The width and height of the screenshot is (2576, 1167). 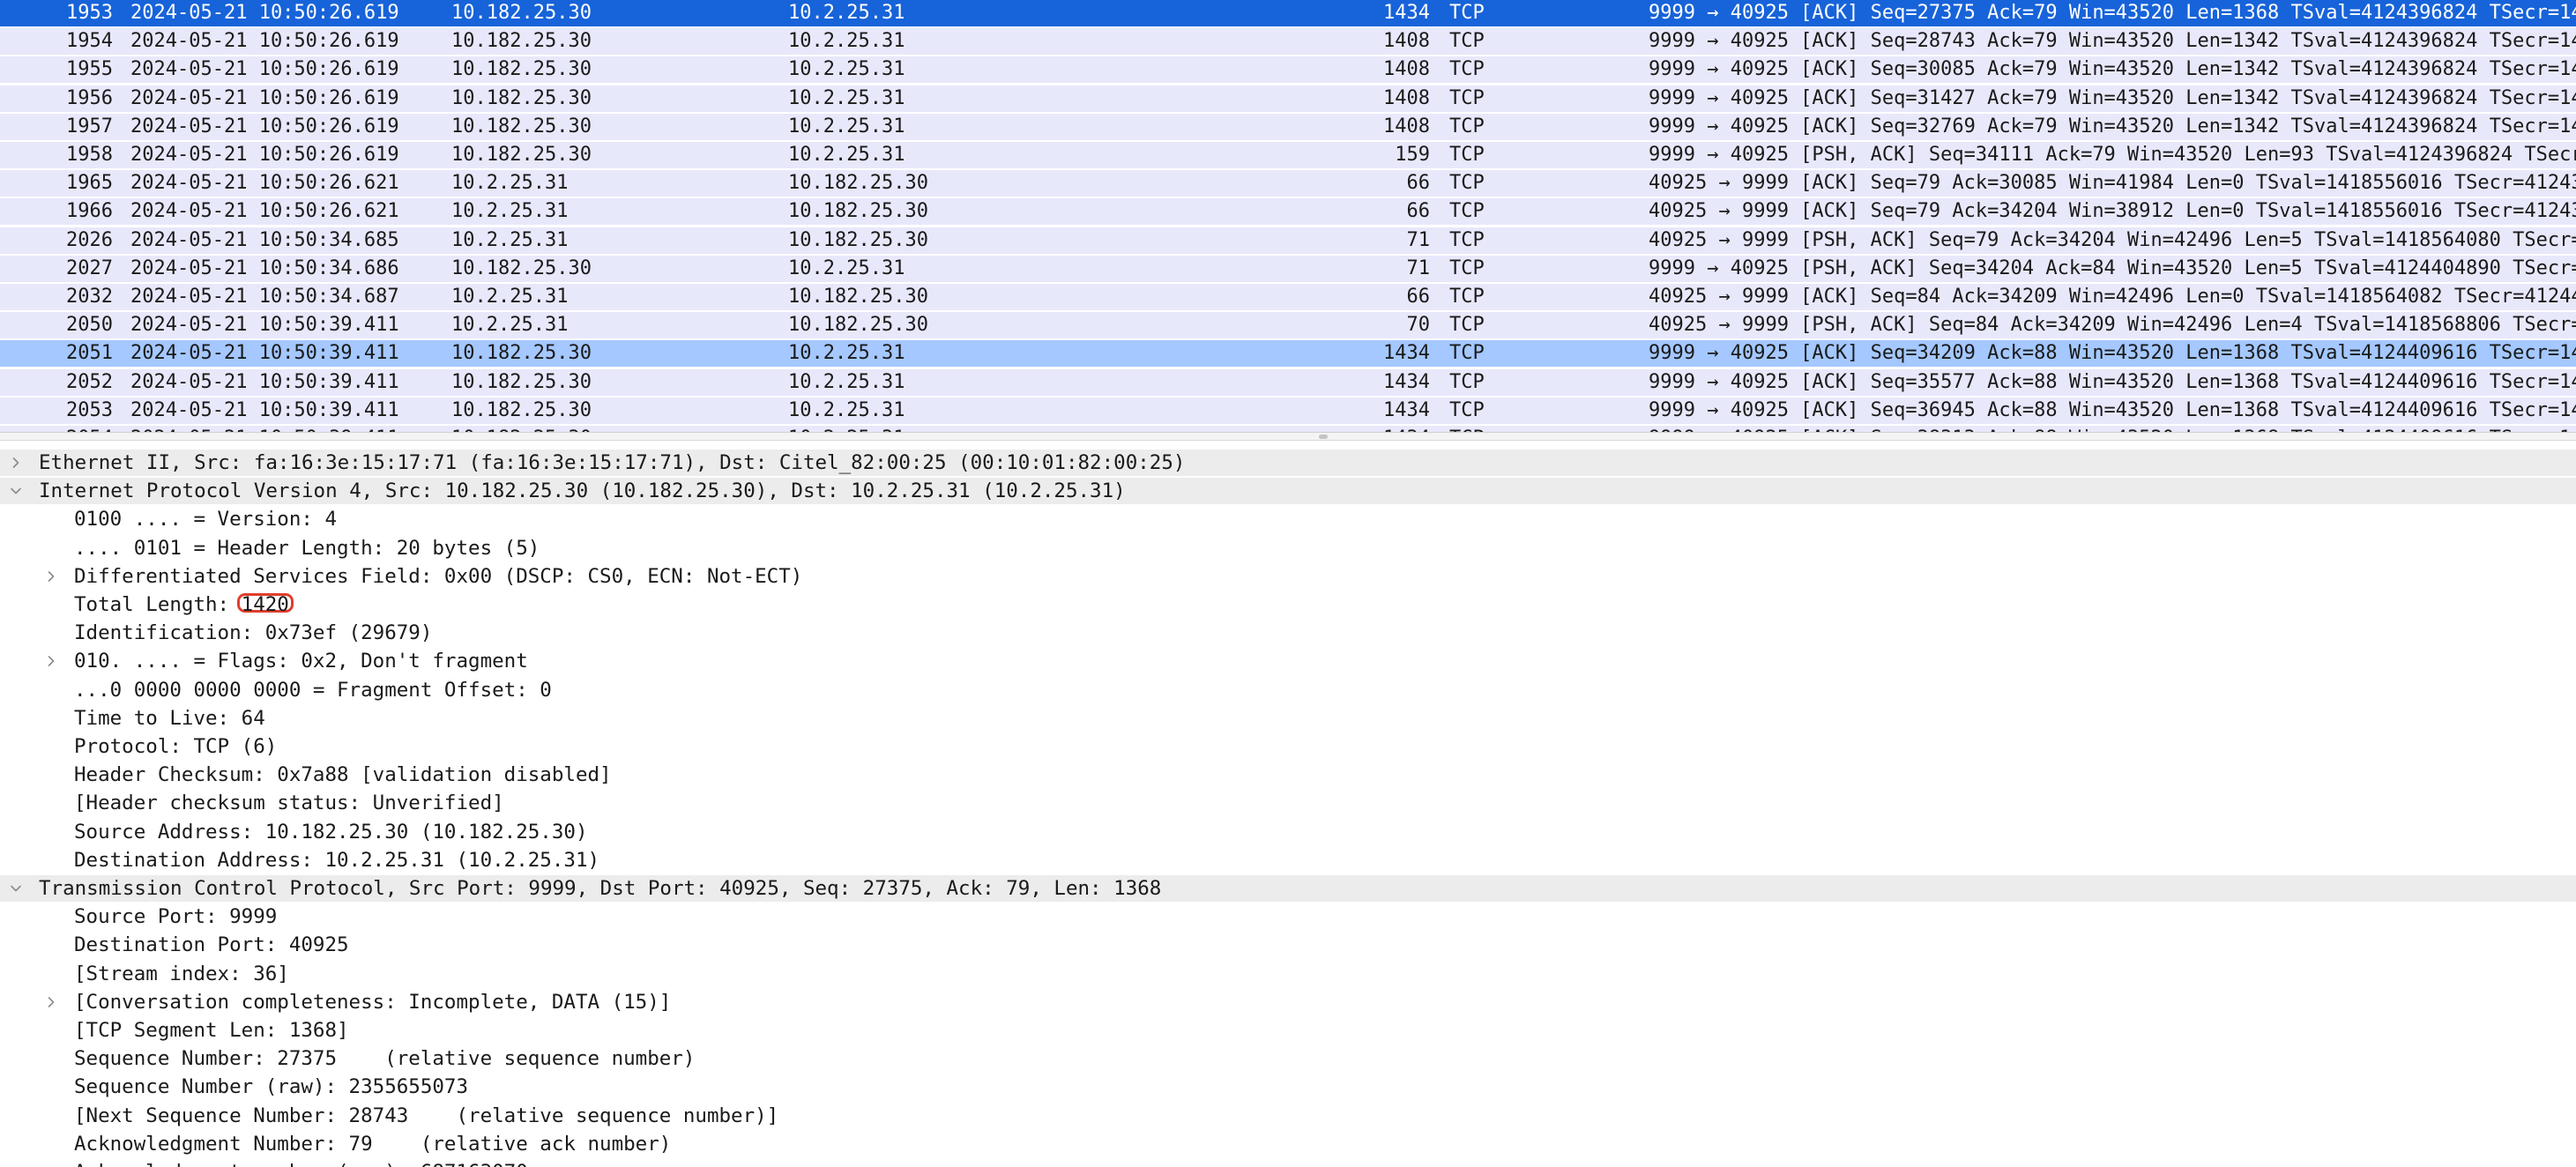 What do you see at coordinates (89, 325) in the screenshot?
I see `packet-number: 2050` at bounding box center [89, 325].